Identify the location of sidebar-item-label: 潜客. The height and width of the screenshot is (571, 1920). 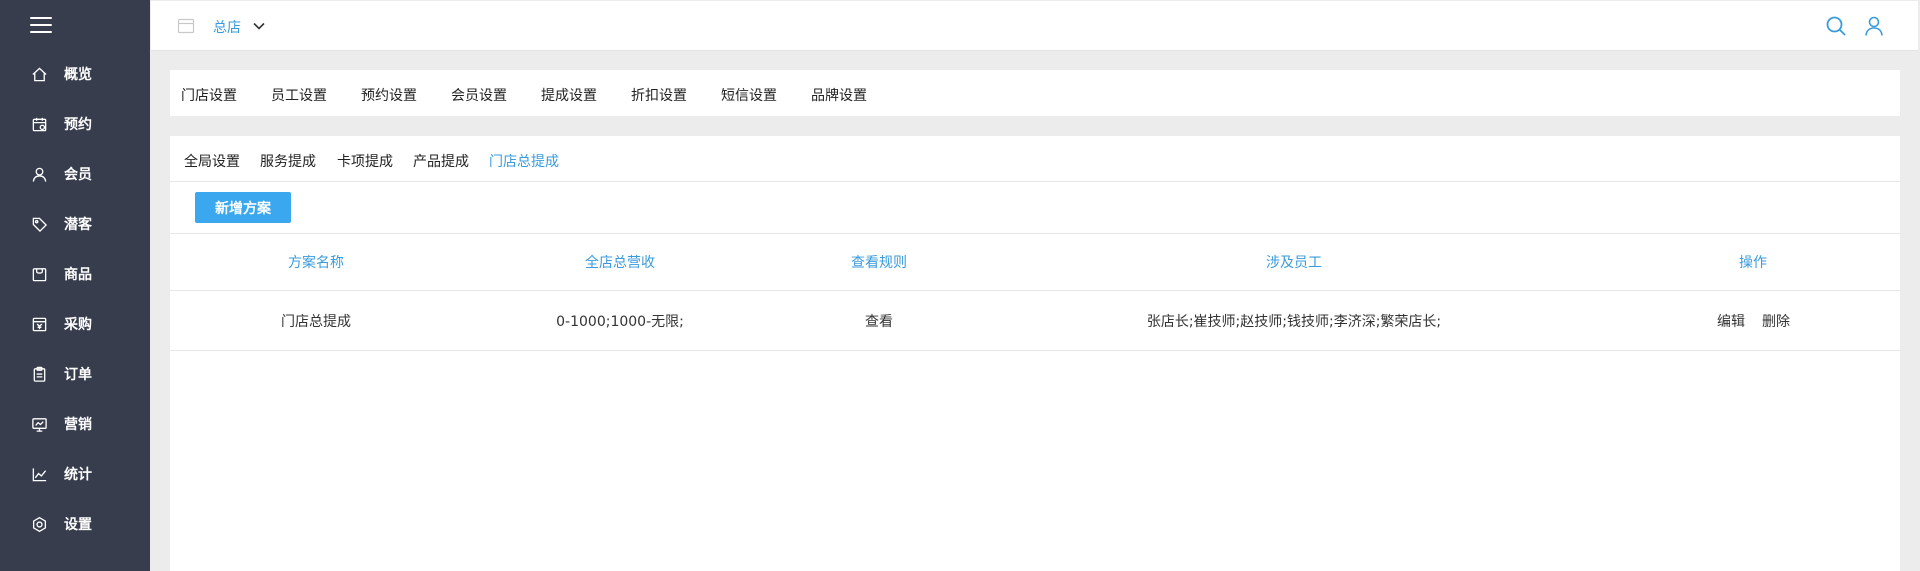
(78, 225).